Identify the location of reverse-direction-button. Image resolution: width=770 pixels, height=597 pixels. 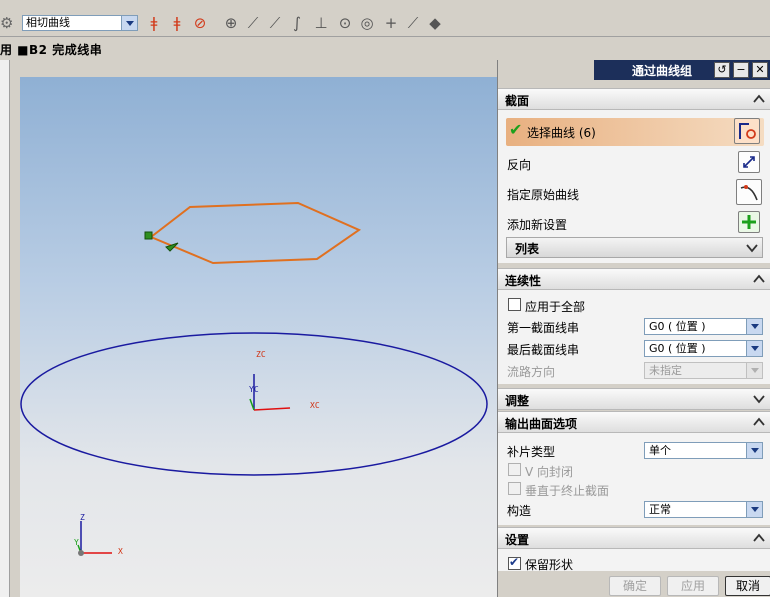
(749, 162).